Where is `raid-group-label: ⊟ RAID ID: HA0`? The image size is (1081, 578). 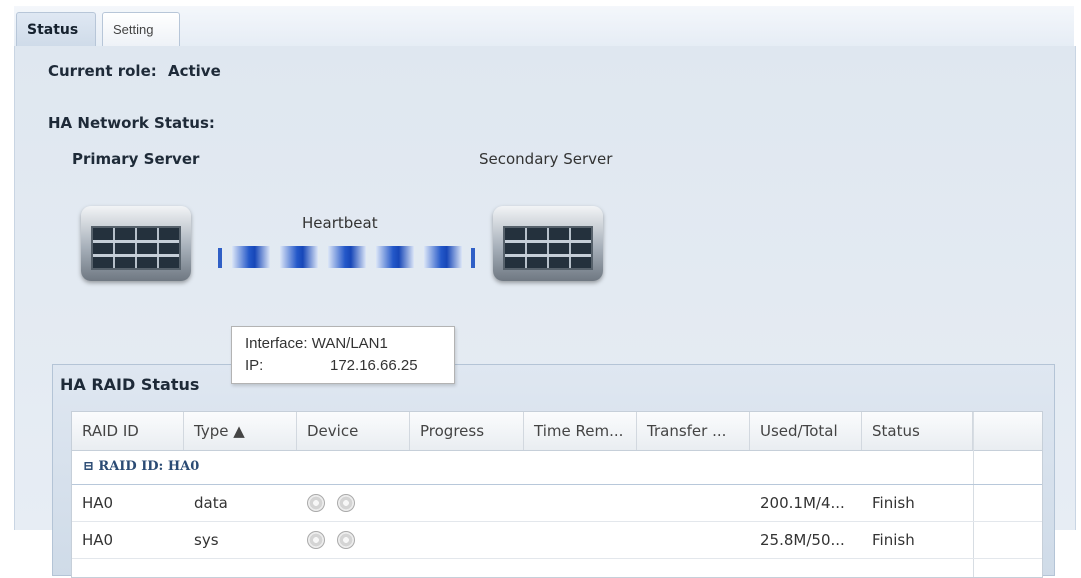 raid-group-label: ⊟ RAID ID: HA0 is located at coordinates (141, 466).